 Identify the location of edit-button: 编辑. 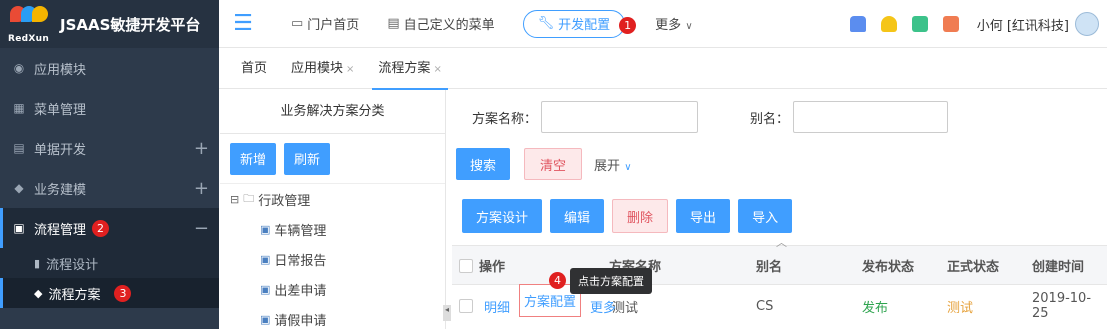
(577, 216).